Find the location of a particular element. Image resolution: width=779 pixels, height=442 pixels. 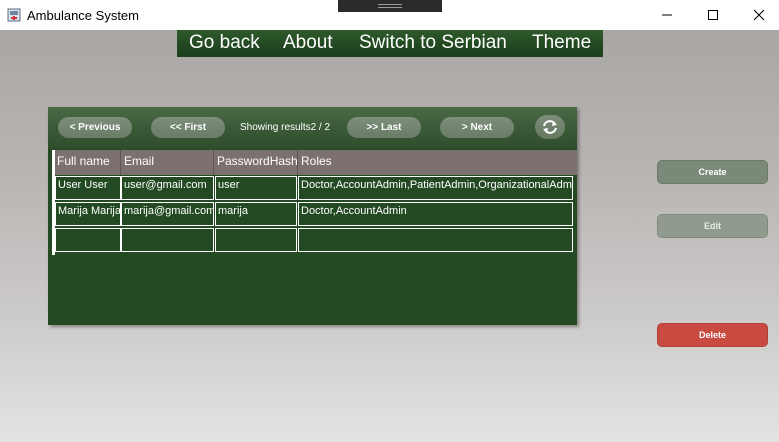

minimize-button is located at coordinates (667, 15).